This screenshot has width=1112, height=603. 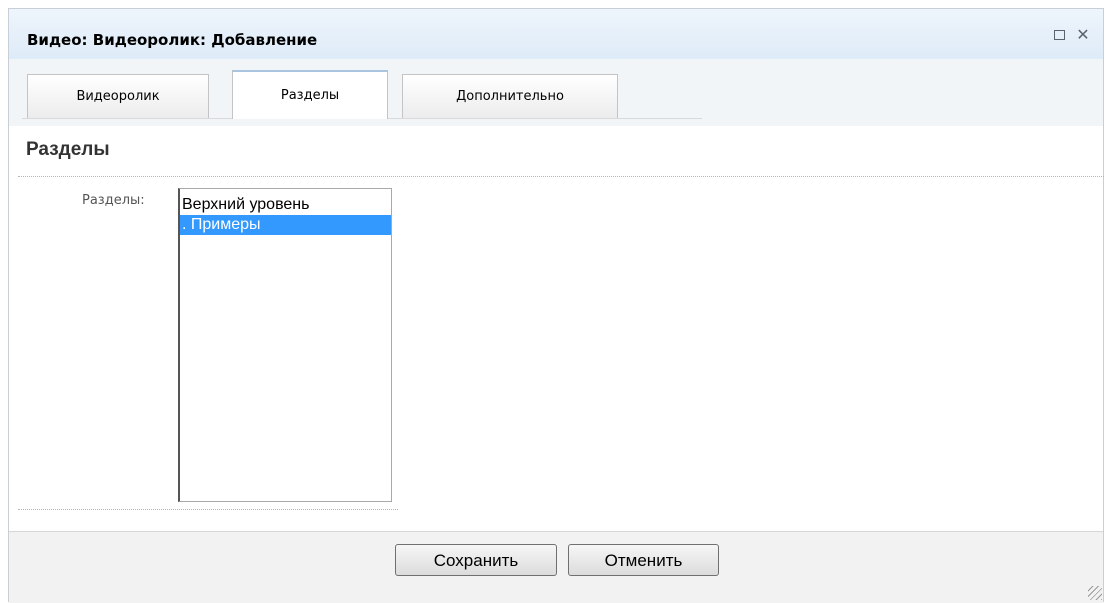 I want to click on cancel-button: Отменить, so click(x=643, y=560).